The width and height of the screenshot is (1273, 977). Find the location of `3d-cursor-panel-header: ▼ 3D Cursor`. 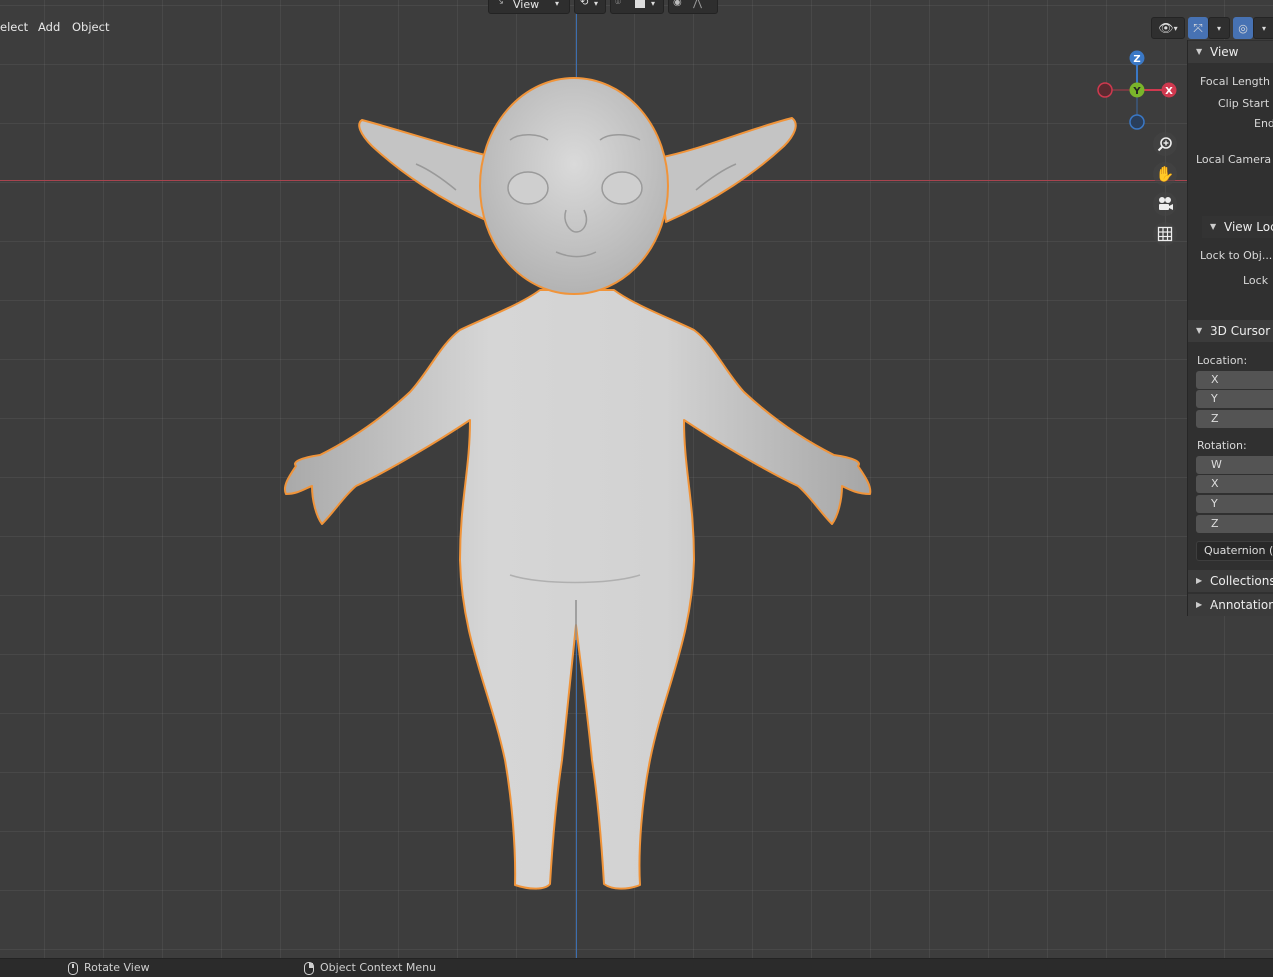

3d-cursor-panel-header: ▼ 3D Cursor is located at coordinates (1230, 331).